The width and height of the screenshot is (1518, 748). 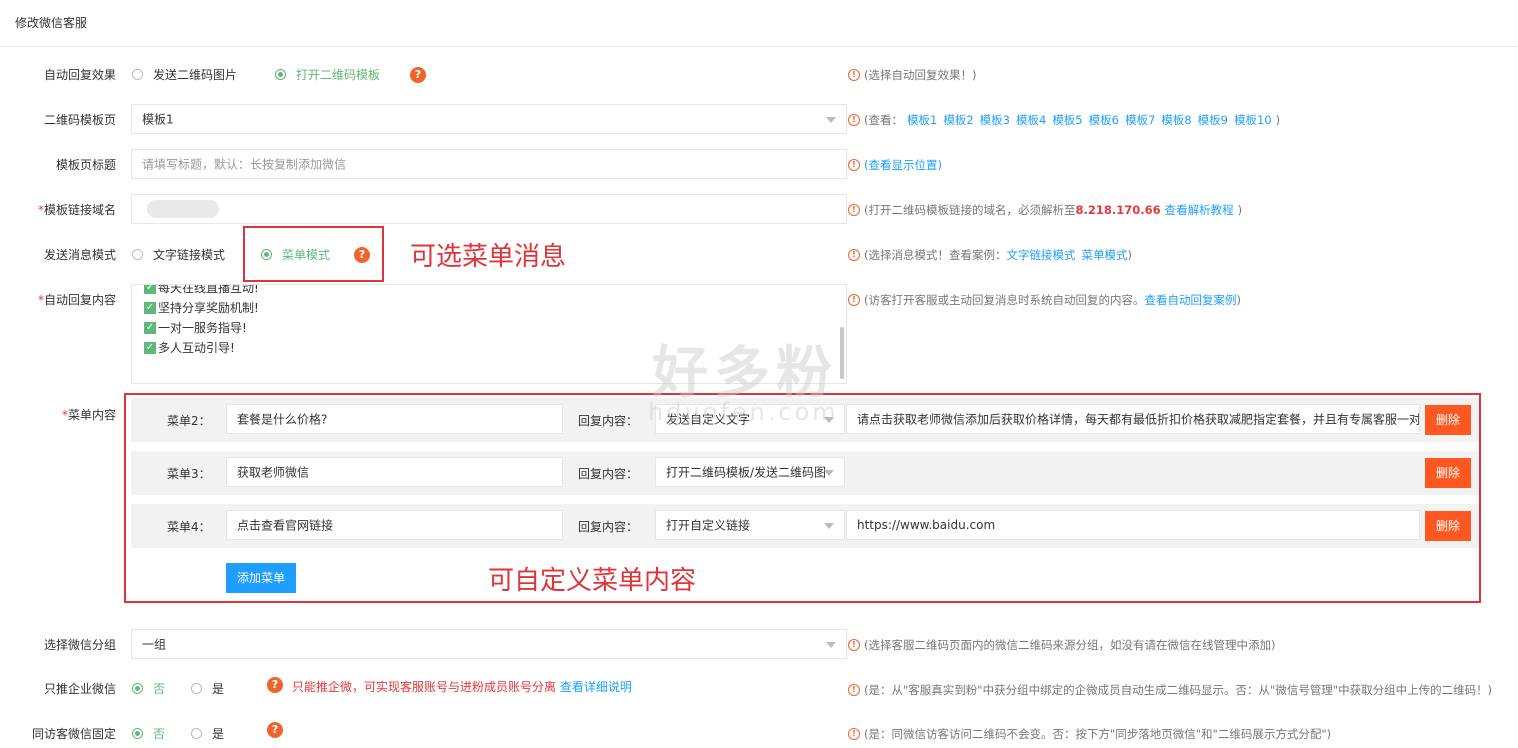 I want to click on template-link-7: 模板7, so click(x=1140, y=120).